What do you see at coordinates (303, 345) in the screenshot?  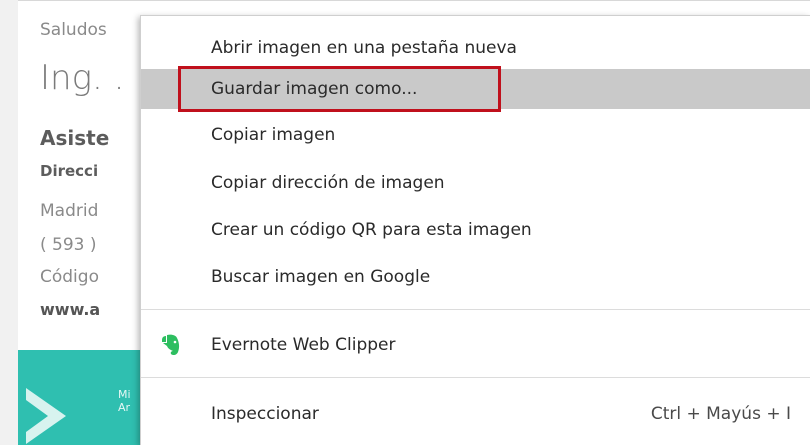 I see `menu-item-label: Evernote Web Clipper` at bounding box center [303, 345].